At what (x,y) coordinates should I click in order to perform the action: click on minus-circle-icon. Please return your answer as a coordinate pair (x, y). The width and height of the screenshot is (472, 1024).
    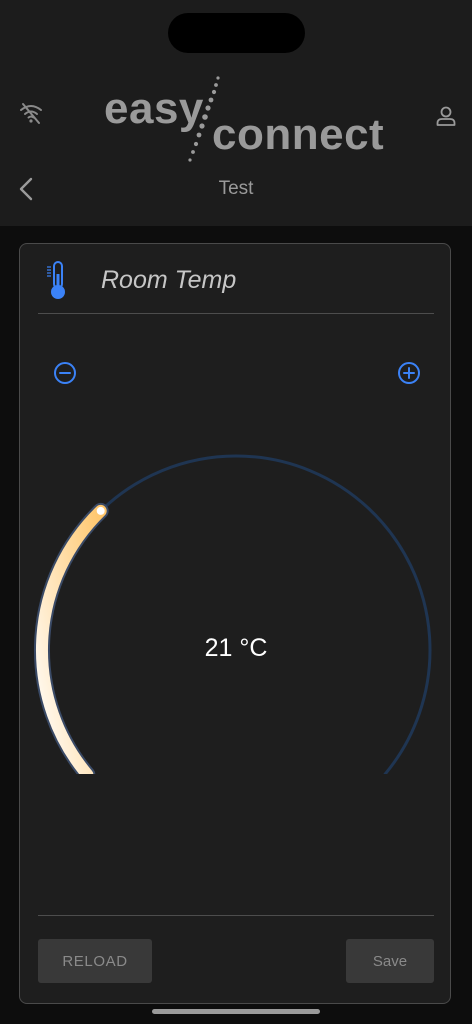
    Looking at the image, I should click on (65, 373).